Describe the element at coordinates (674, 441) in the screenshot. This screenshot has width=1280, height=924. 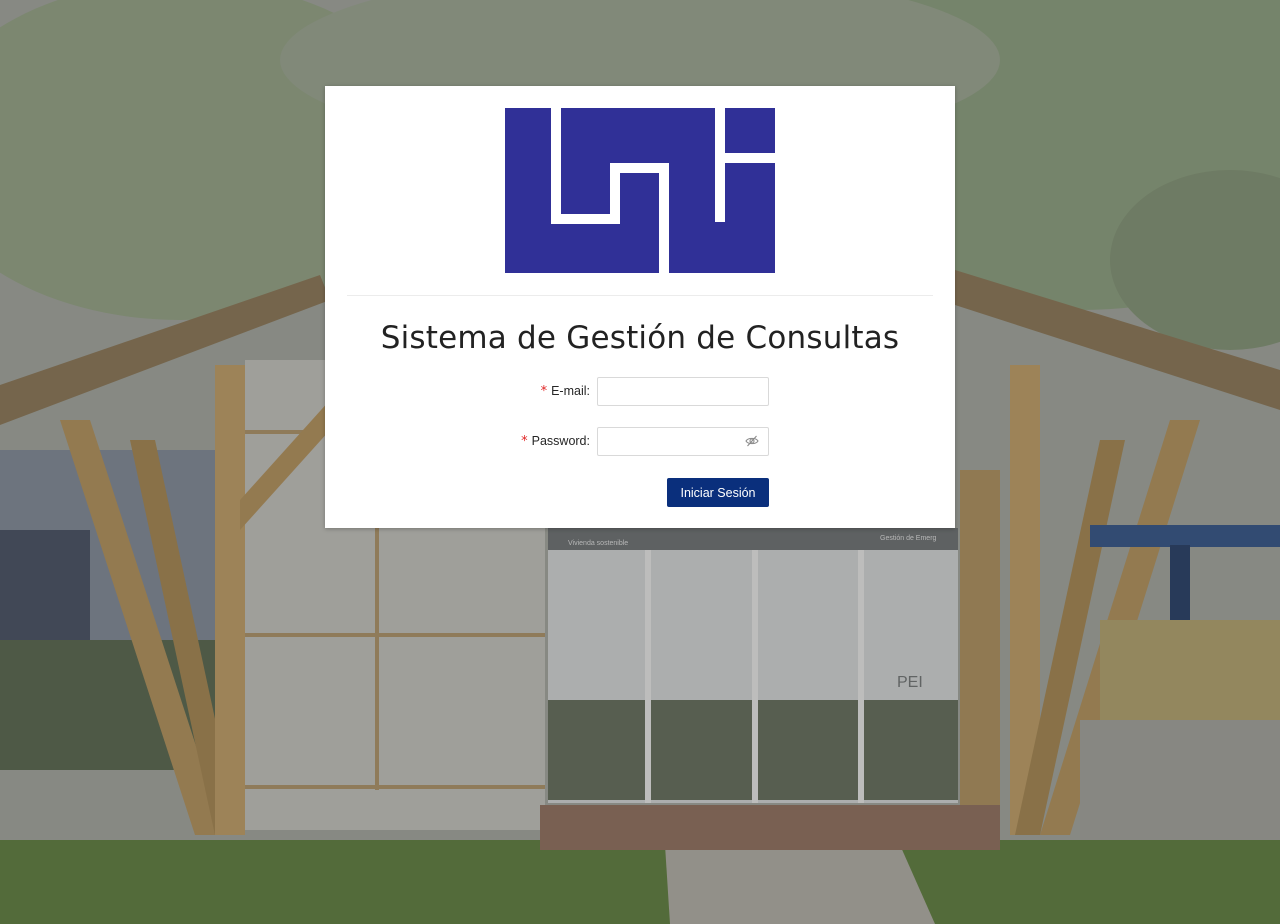
I see `password-input` at that location.